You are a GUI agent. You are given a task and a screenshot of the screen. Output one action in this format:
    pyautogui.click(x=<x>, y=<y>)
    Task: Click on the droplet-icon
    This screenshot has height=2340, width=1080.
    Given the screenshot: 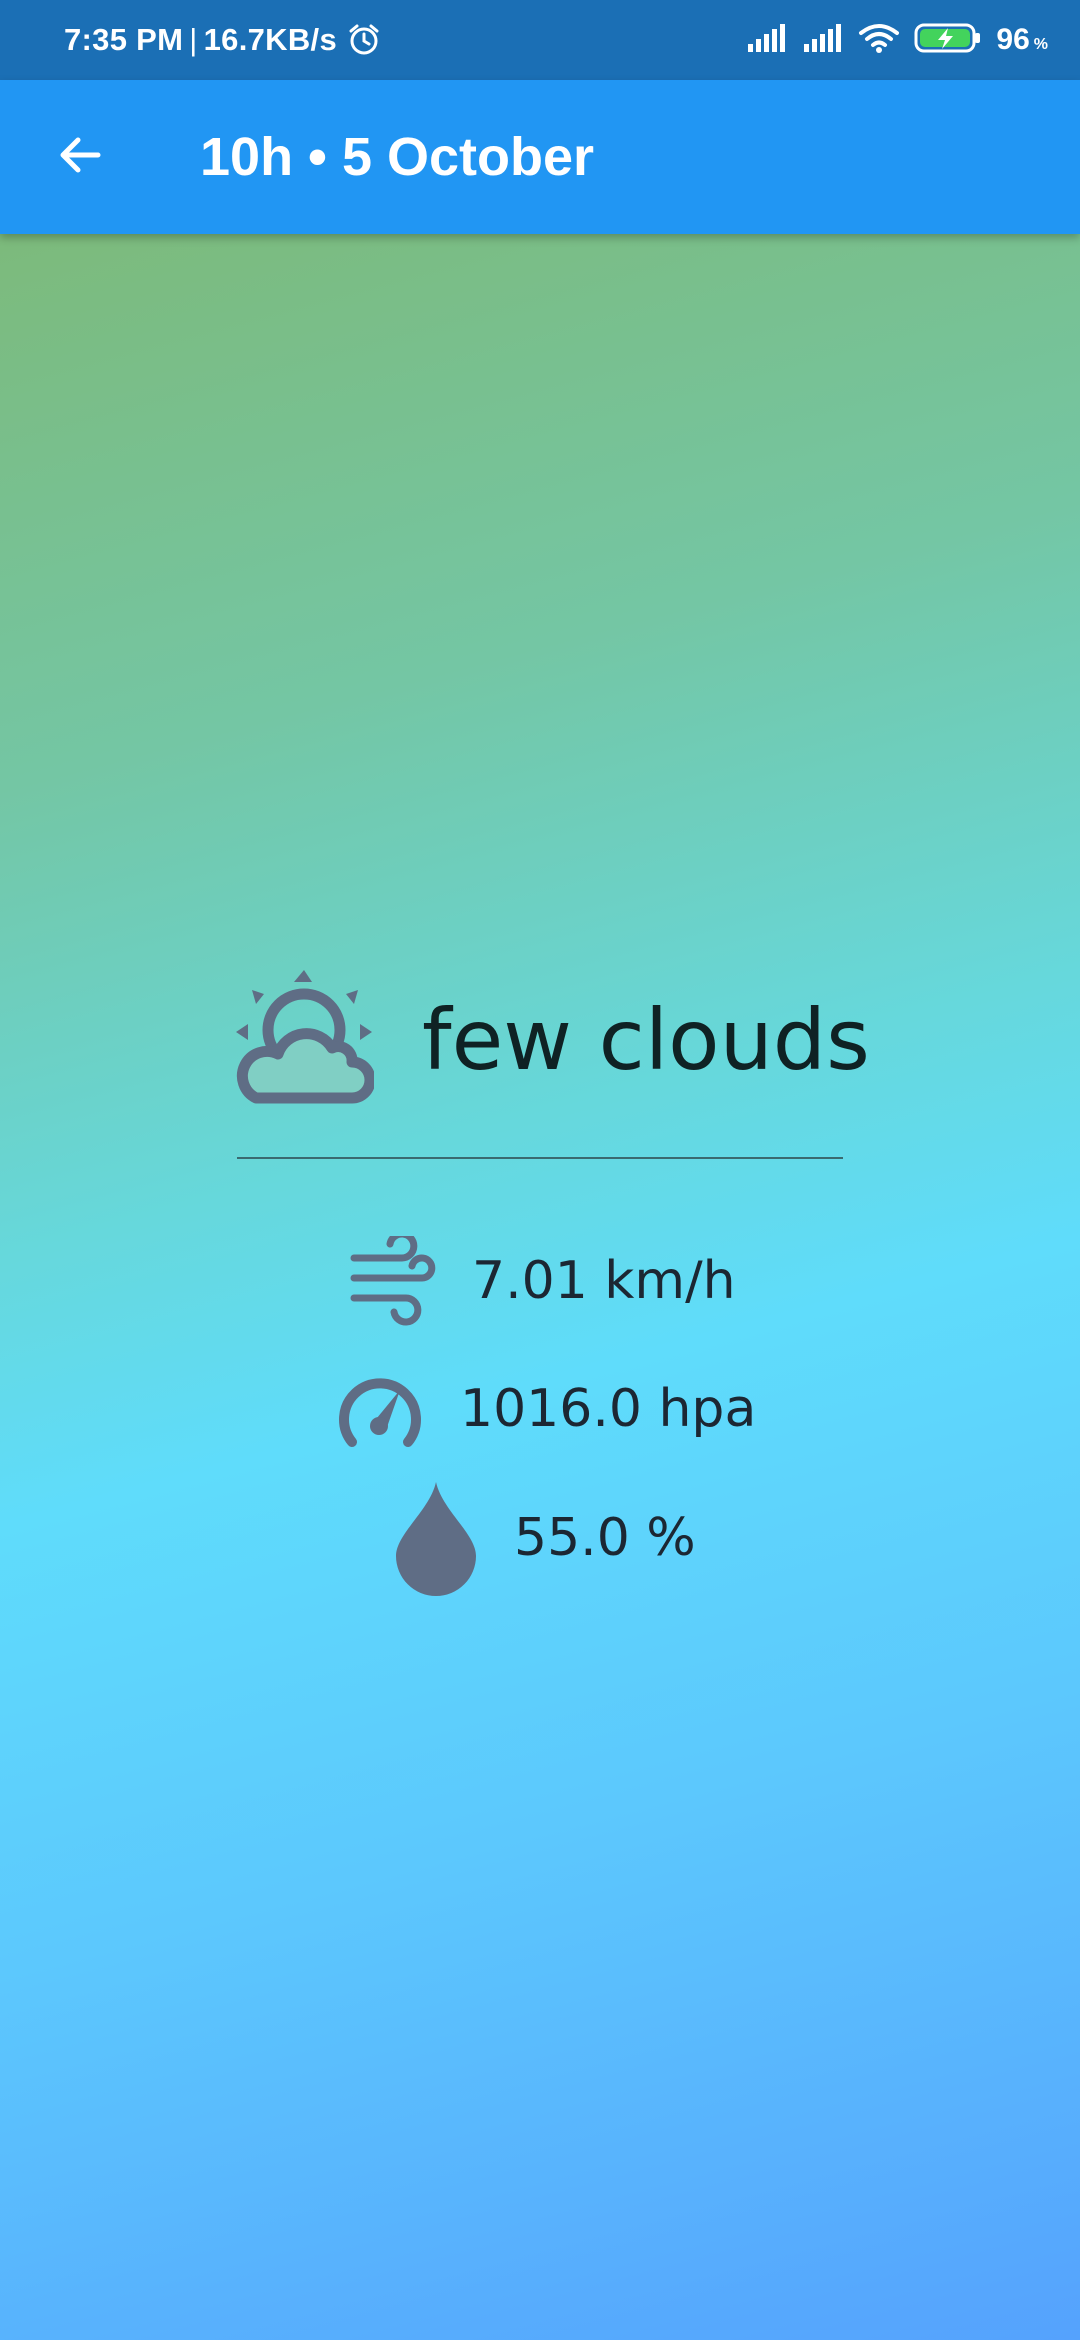 What is the action you would take?
    pyautogui.click(x=436, y=1538)
    